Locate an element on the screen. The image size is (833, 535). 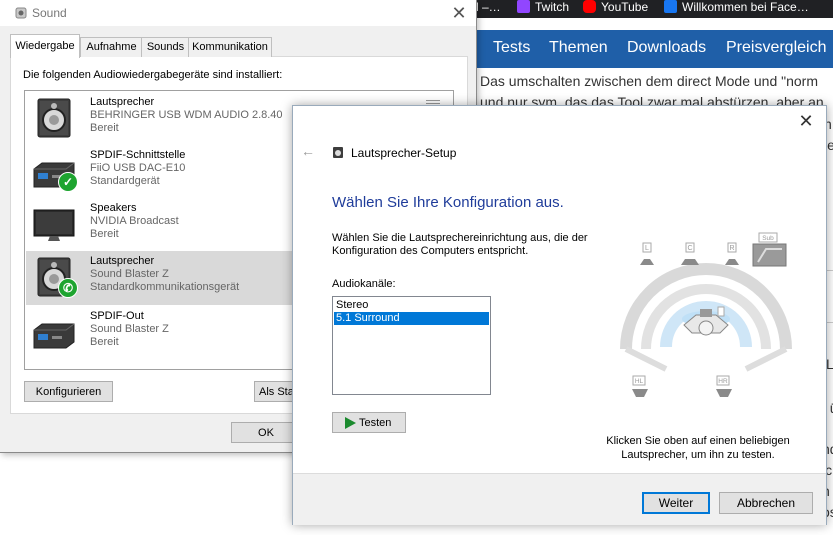
setup-window-title: Lautsprecher-Setup is located at coordinates (404, 153).